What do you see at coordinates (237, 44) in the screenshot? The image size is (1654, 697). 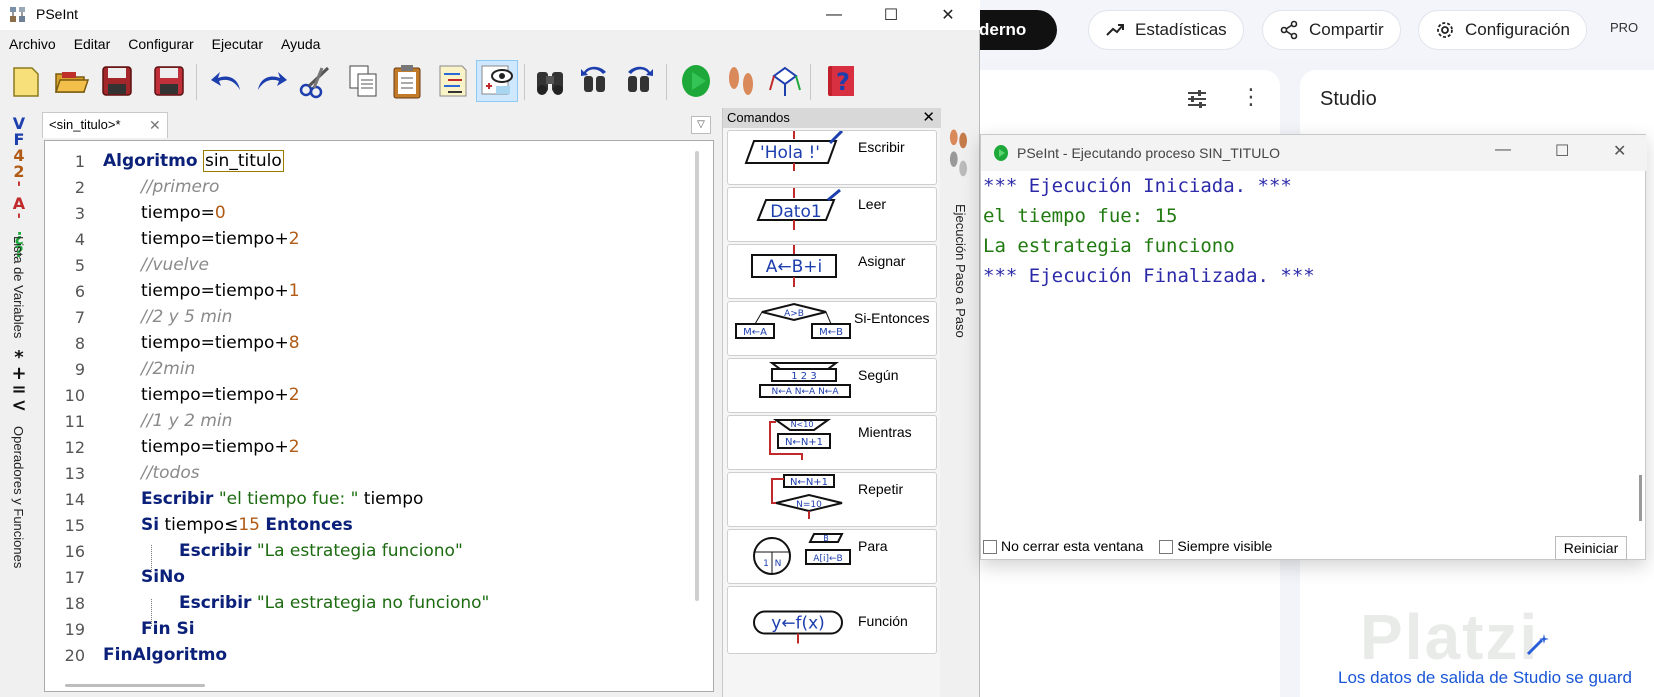 I see `menu-ejecutar: Ejecutar` at bounding box center [237, 44].